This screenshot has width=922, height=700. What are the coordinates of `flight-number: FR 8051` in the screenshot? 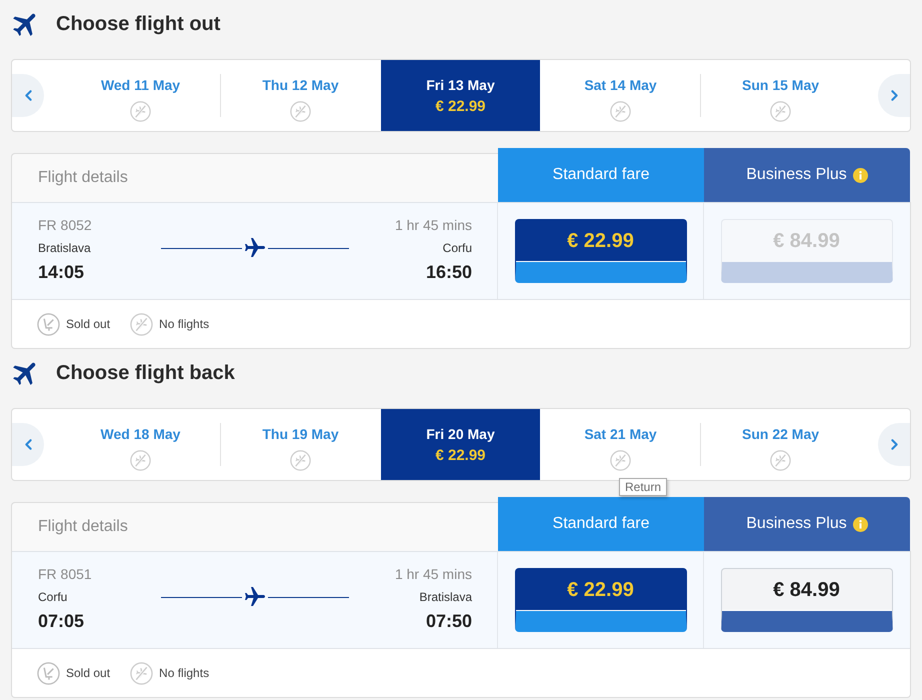 It's located at (65, 574).